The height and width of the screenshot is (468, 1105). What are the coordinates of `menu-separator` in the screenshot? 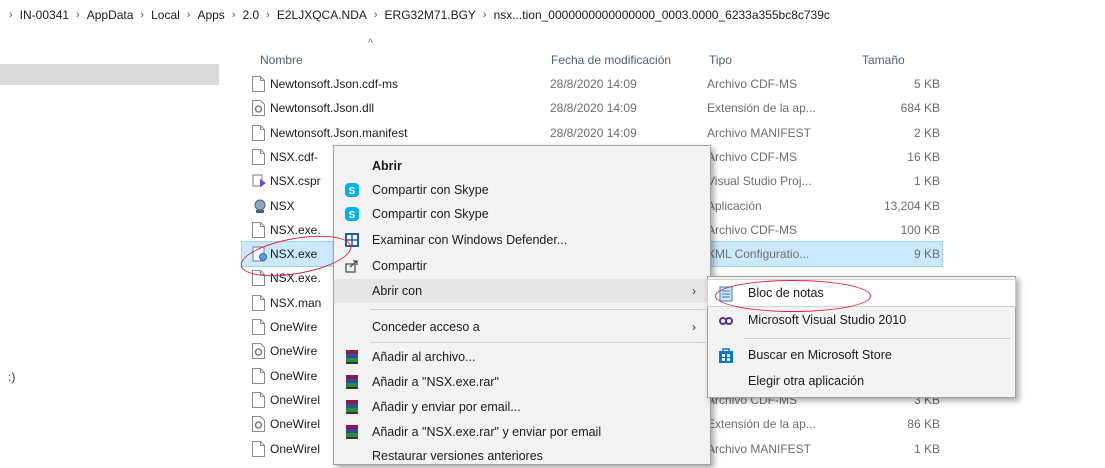 It's located at (538, 309).